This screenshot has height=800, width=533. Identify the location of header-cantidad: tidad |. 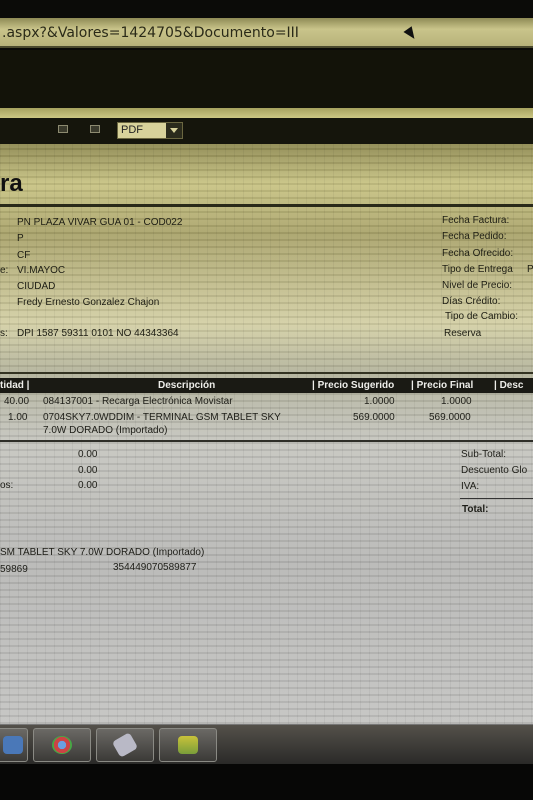
(15, 385).